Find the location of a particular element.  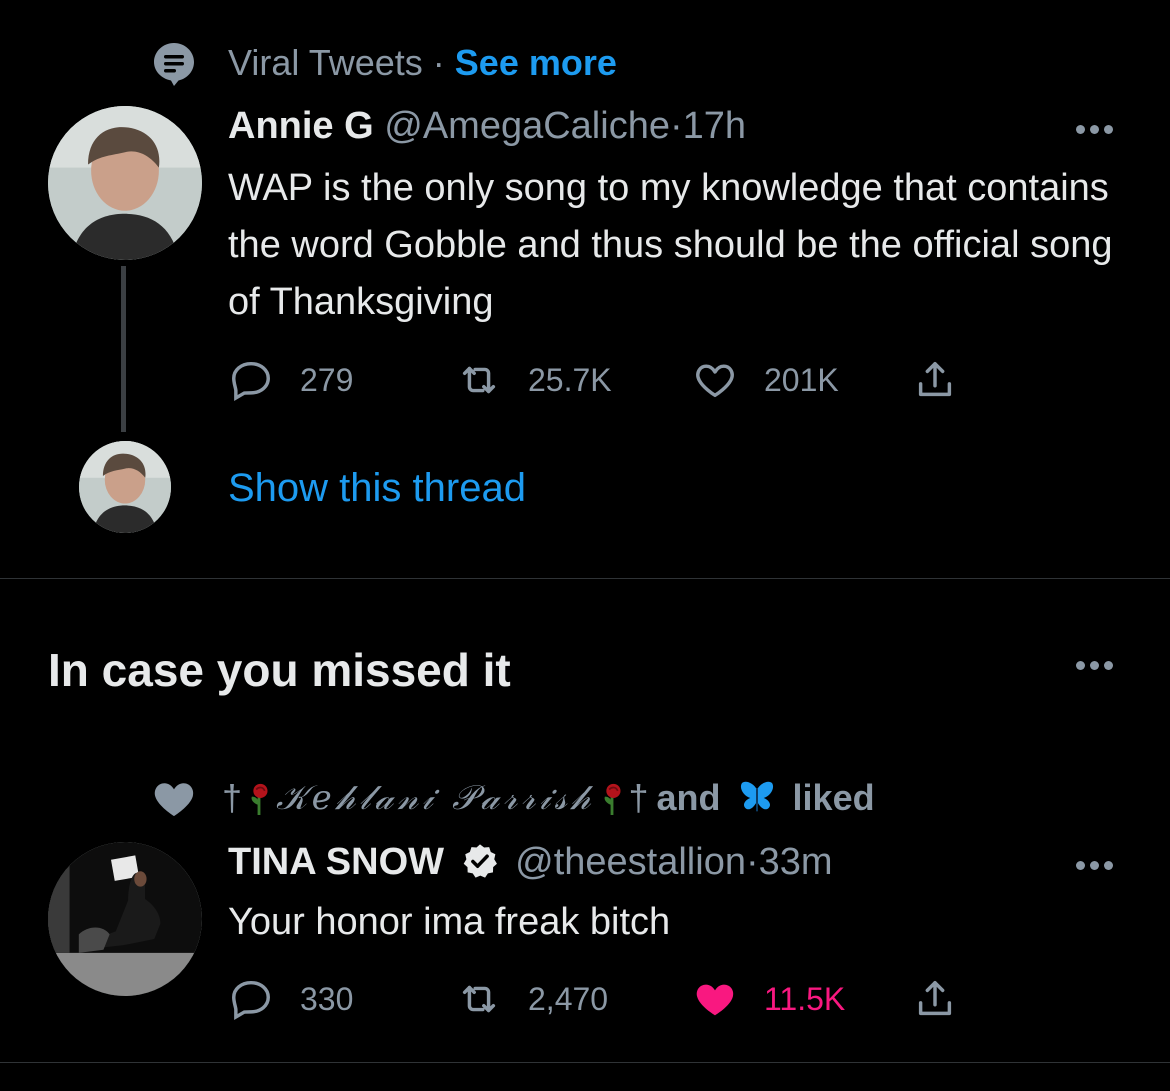

author-name: TINA SNOW is located at coordinates (336, 862).